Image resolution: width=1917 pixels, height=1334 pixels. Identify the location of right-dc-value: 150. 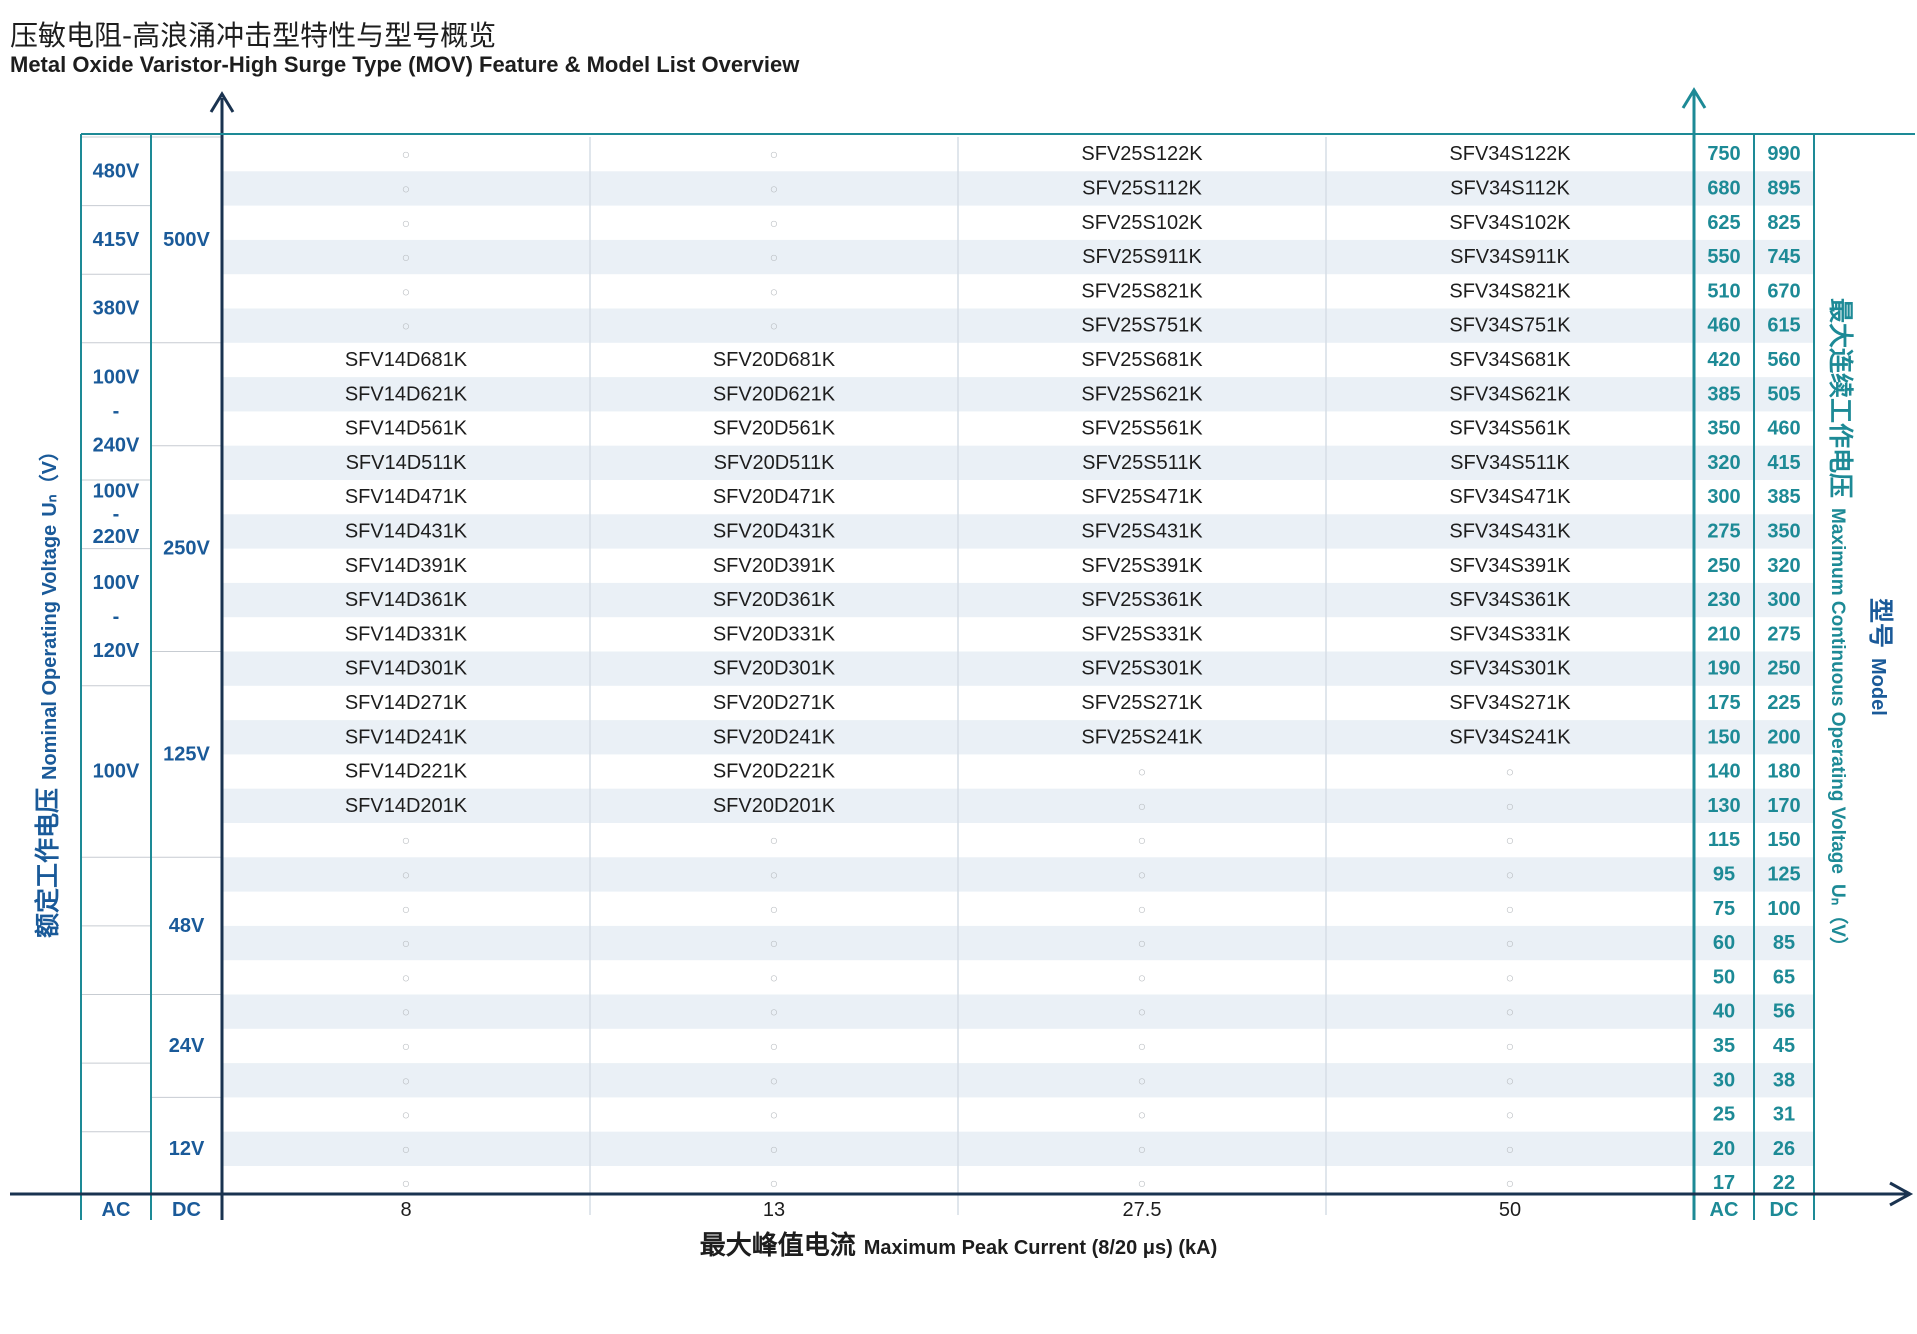
(1783, 840).